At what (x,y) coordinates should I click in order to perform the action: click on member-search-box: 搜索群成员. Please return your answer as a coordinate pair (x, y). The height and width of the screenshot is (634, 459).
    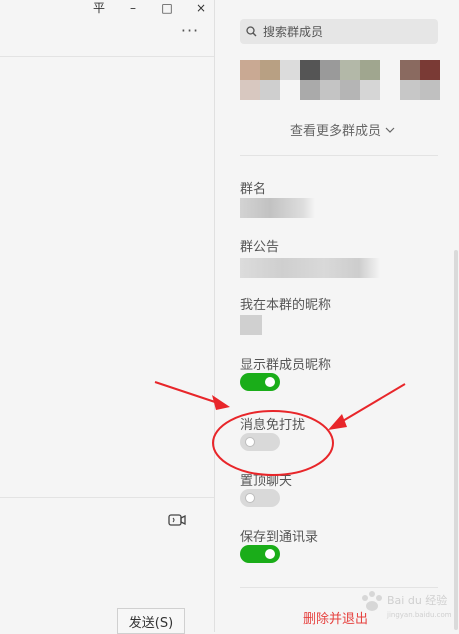
    Looking at the image, I should click on (339, 31).